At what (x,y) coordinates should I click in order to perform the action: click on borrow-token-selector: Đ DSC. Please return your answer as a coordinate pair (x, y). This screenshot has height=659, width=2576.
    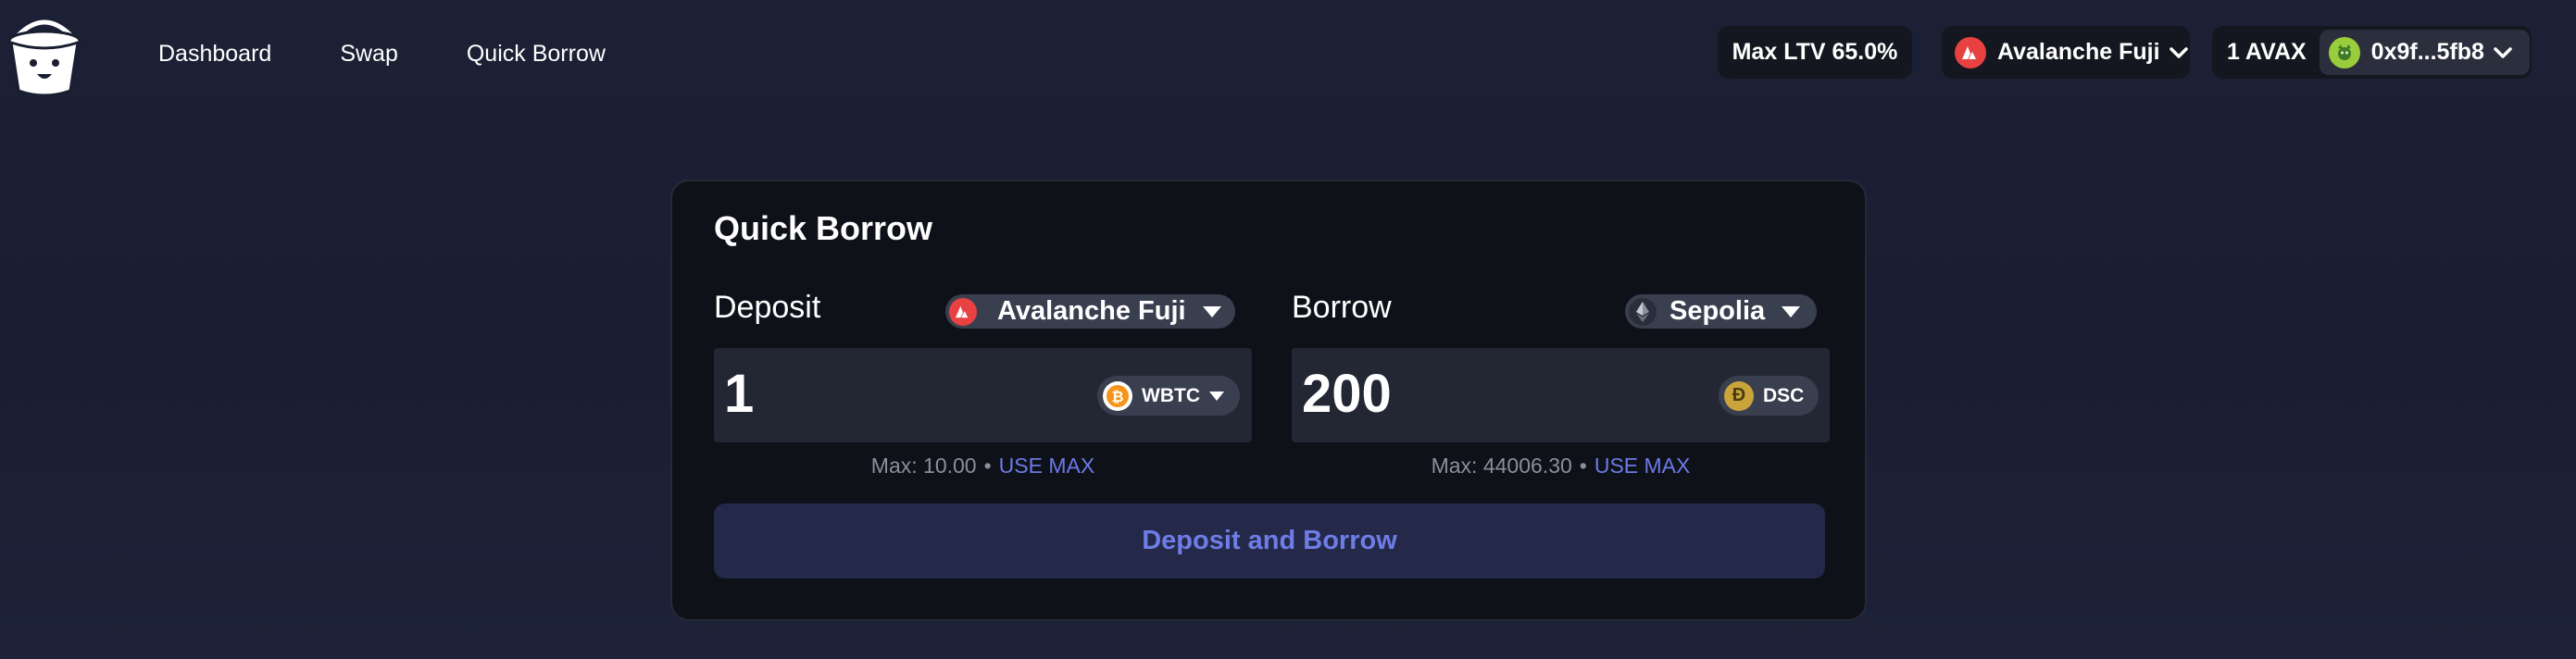
    Looking at the image, I should click on (1769, 396).